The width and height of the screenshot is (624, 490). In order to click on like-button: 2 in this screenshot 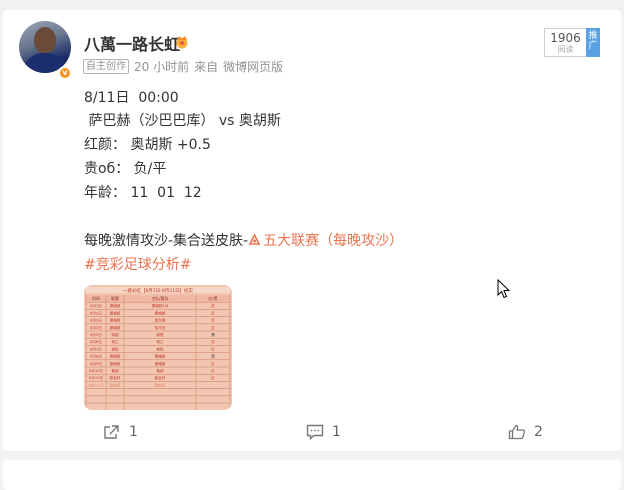, I will do `click(525, 432)`.